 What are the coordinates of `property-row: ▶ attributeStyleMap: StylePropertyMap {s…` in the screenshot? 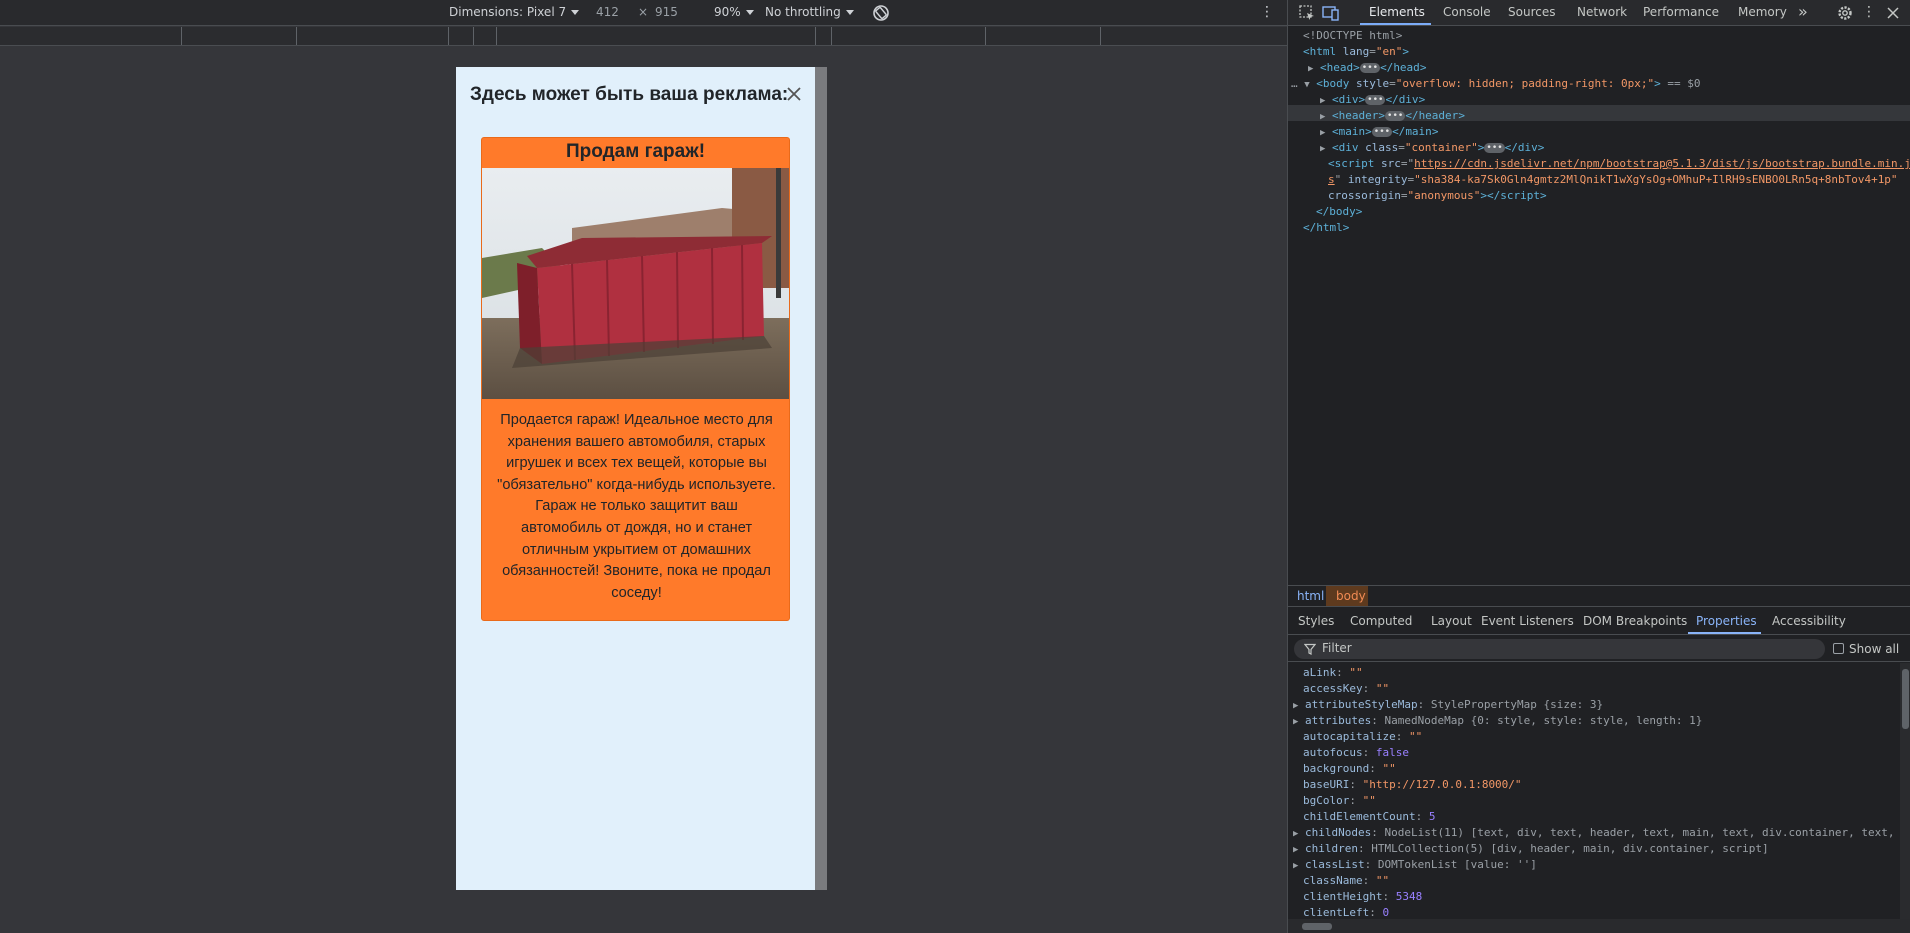 It's located at (1448, 705).